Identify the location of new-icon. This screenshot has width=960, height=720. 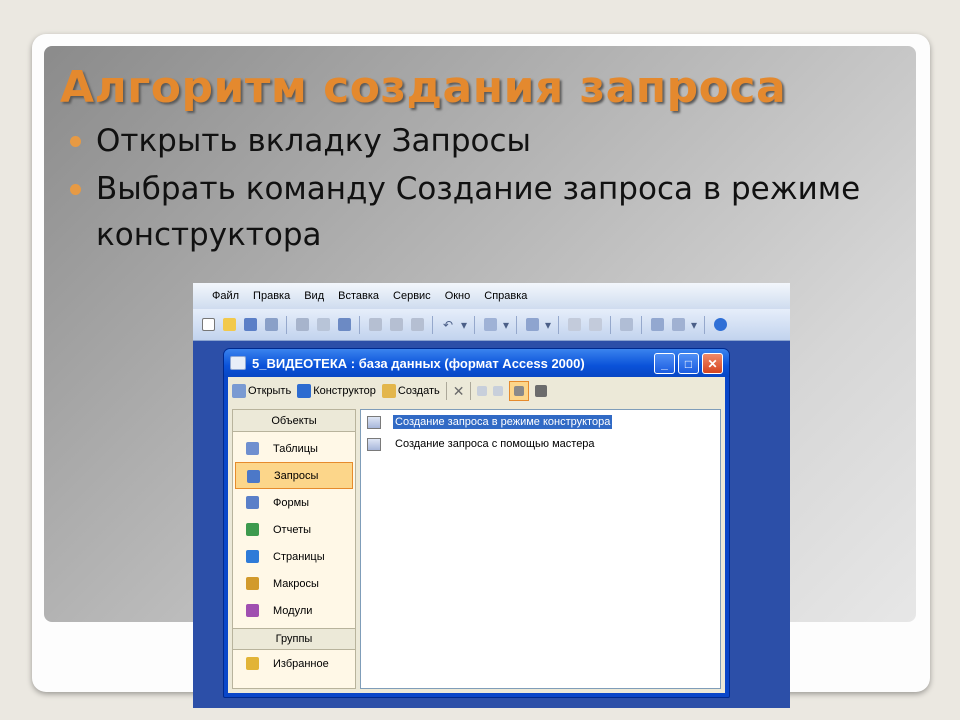
(208, 325).